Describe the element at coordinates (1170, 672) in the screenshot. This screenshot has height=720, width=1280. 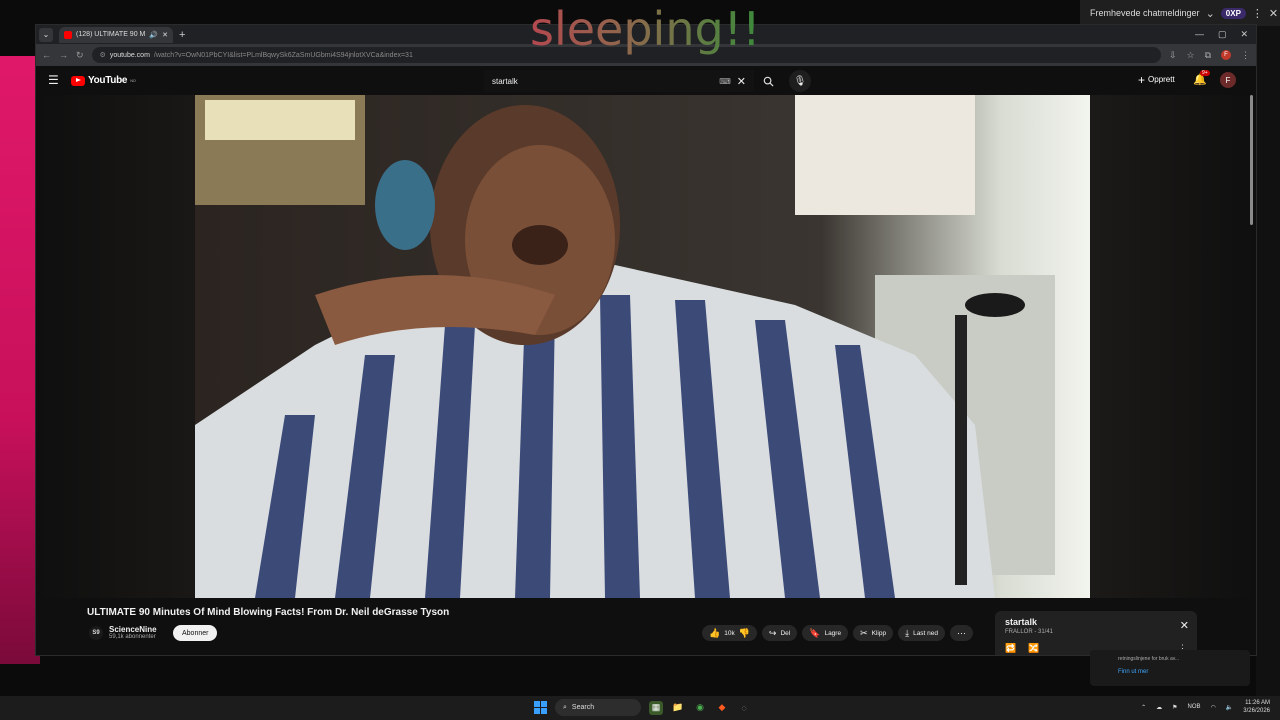
I see `learn-more-link: Finn ut mer` at that location.